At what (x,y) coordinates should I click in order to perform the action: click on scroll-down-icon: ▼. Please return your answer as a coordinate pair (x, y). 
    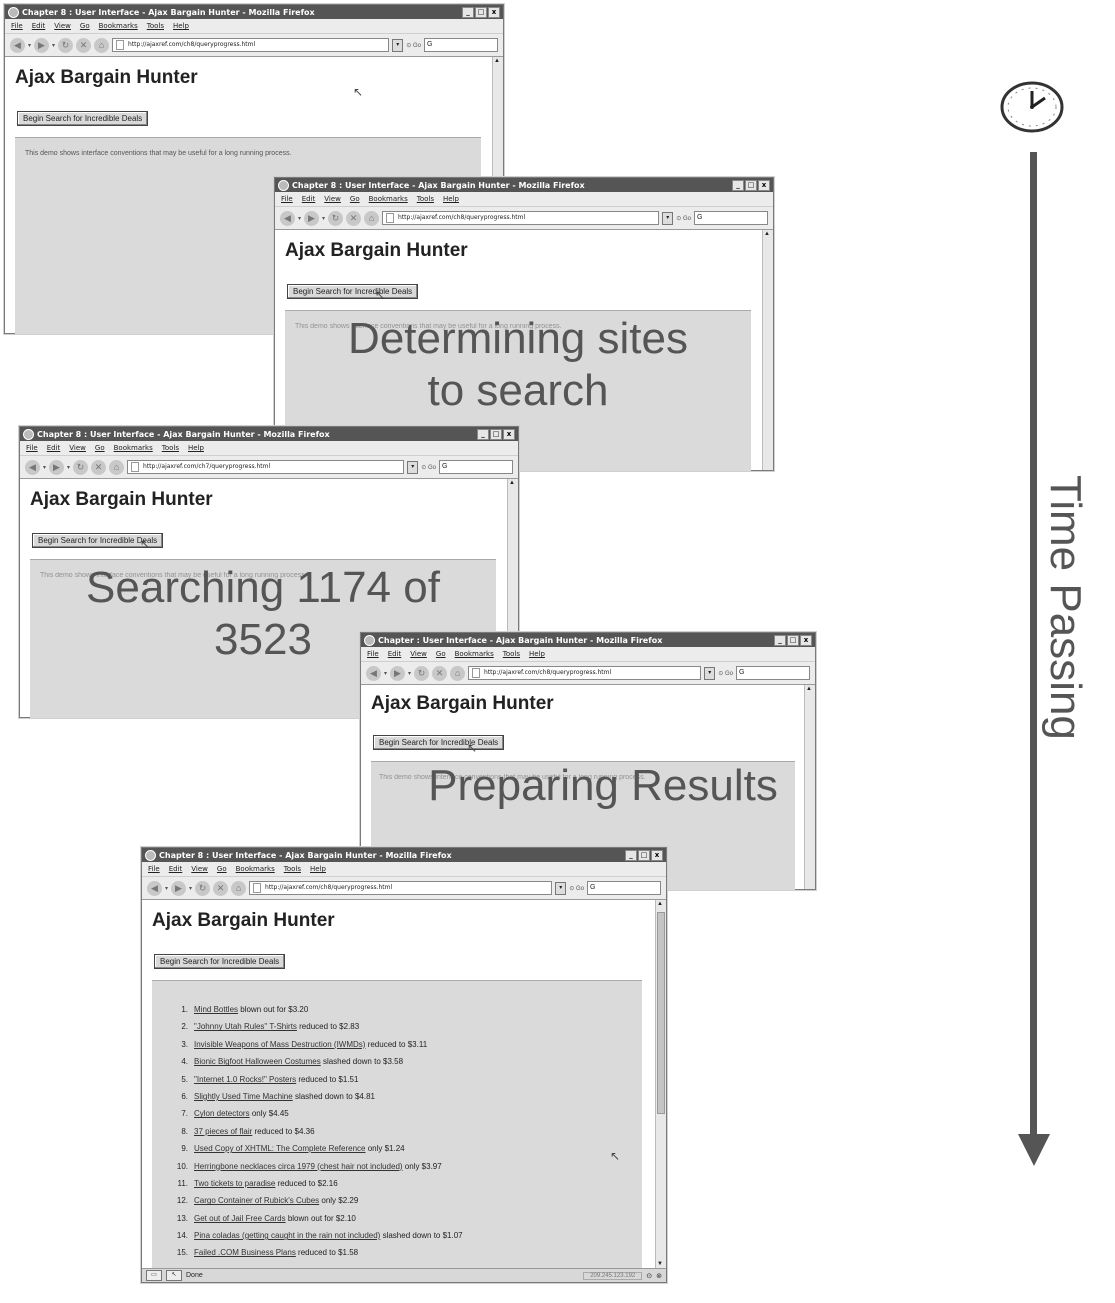
    Looking at the image, I should click on (660, 1264).